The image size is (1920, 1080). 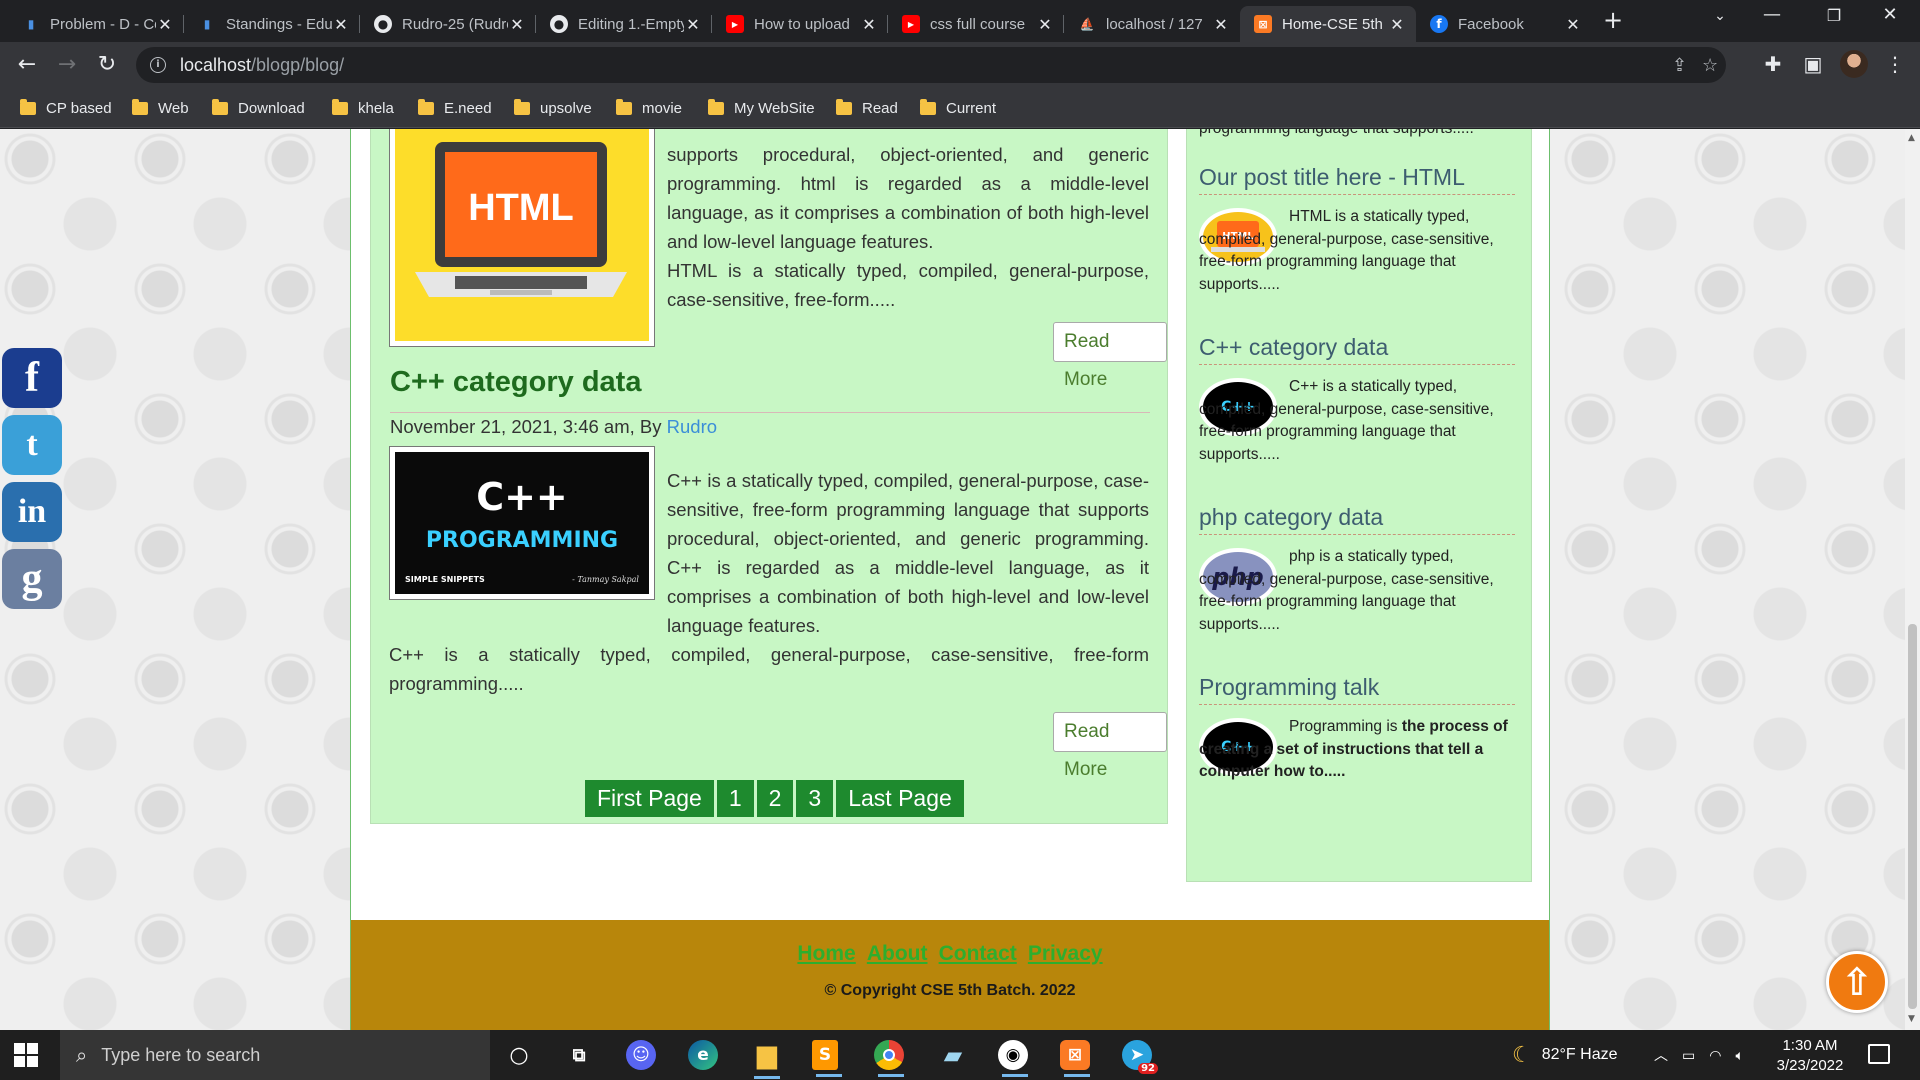 What do you see at coordinates (579, 1055) in the screenshot?
I see `task-view-icon: ⧉` at bounding box center [579, 1055].